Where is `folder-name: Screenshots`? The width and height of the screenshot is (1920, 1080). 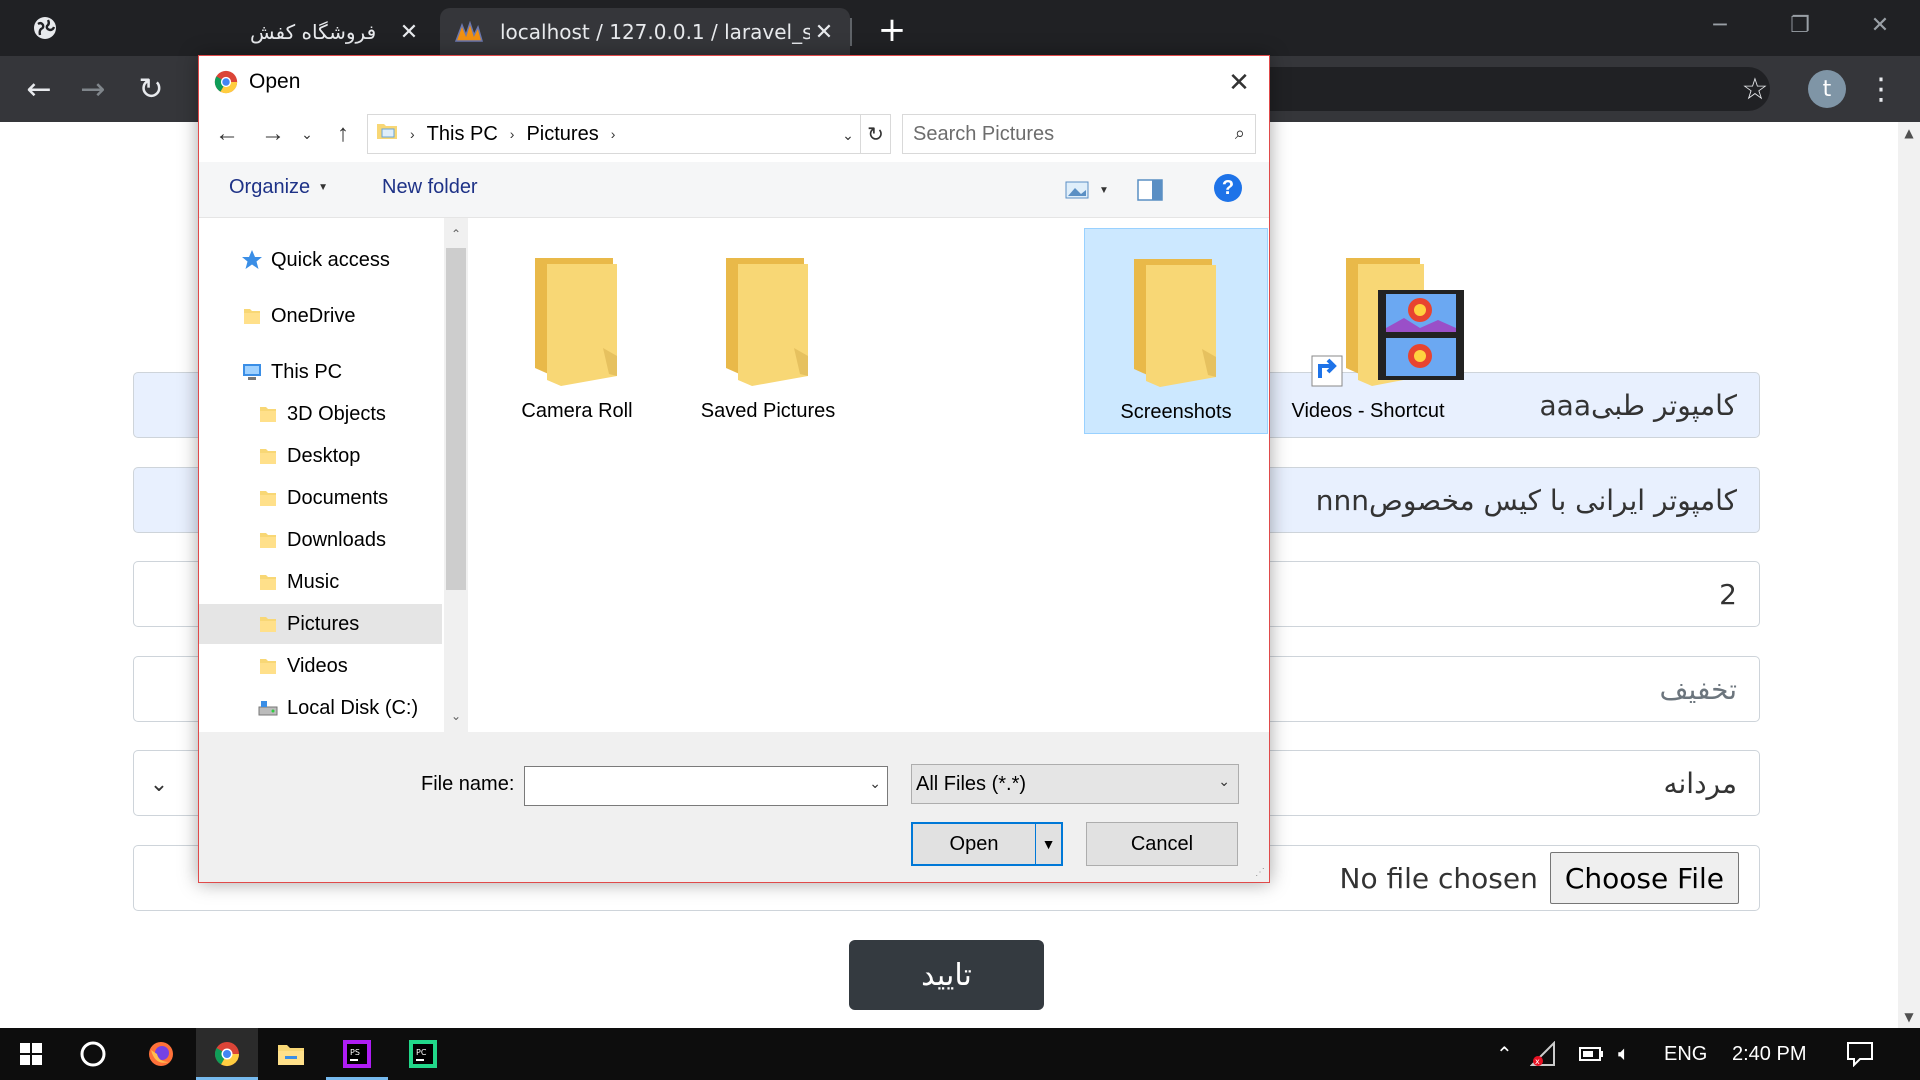 folder-name: Screenshots is located at coordinates (1176, 412).